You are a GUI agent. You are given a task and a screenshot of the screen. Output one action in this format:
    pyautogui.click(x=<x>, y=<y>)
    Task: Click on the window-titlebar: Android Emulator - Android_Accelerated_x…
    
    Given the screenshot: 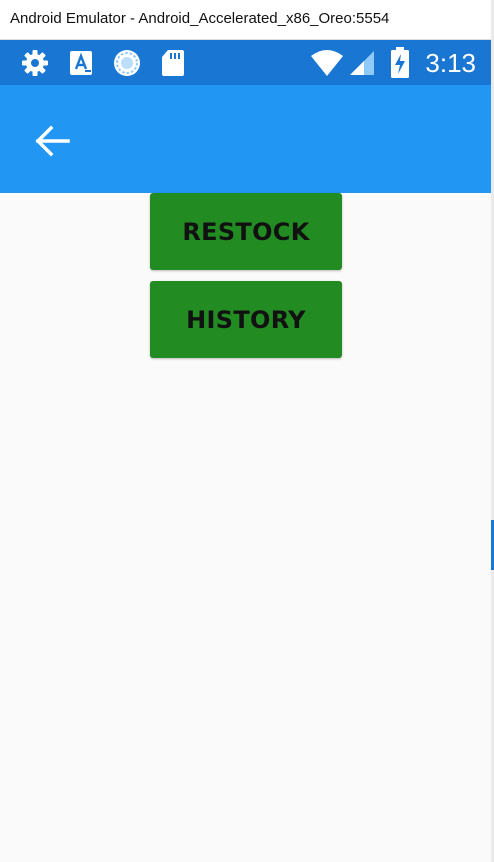 What is the action you would take?
    pyautogui.click(x=247, y=20)
    